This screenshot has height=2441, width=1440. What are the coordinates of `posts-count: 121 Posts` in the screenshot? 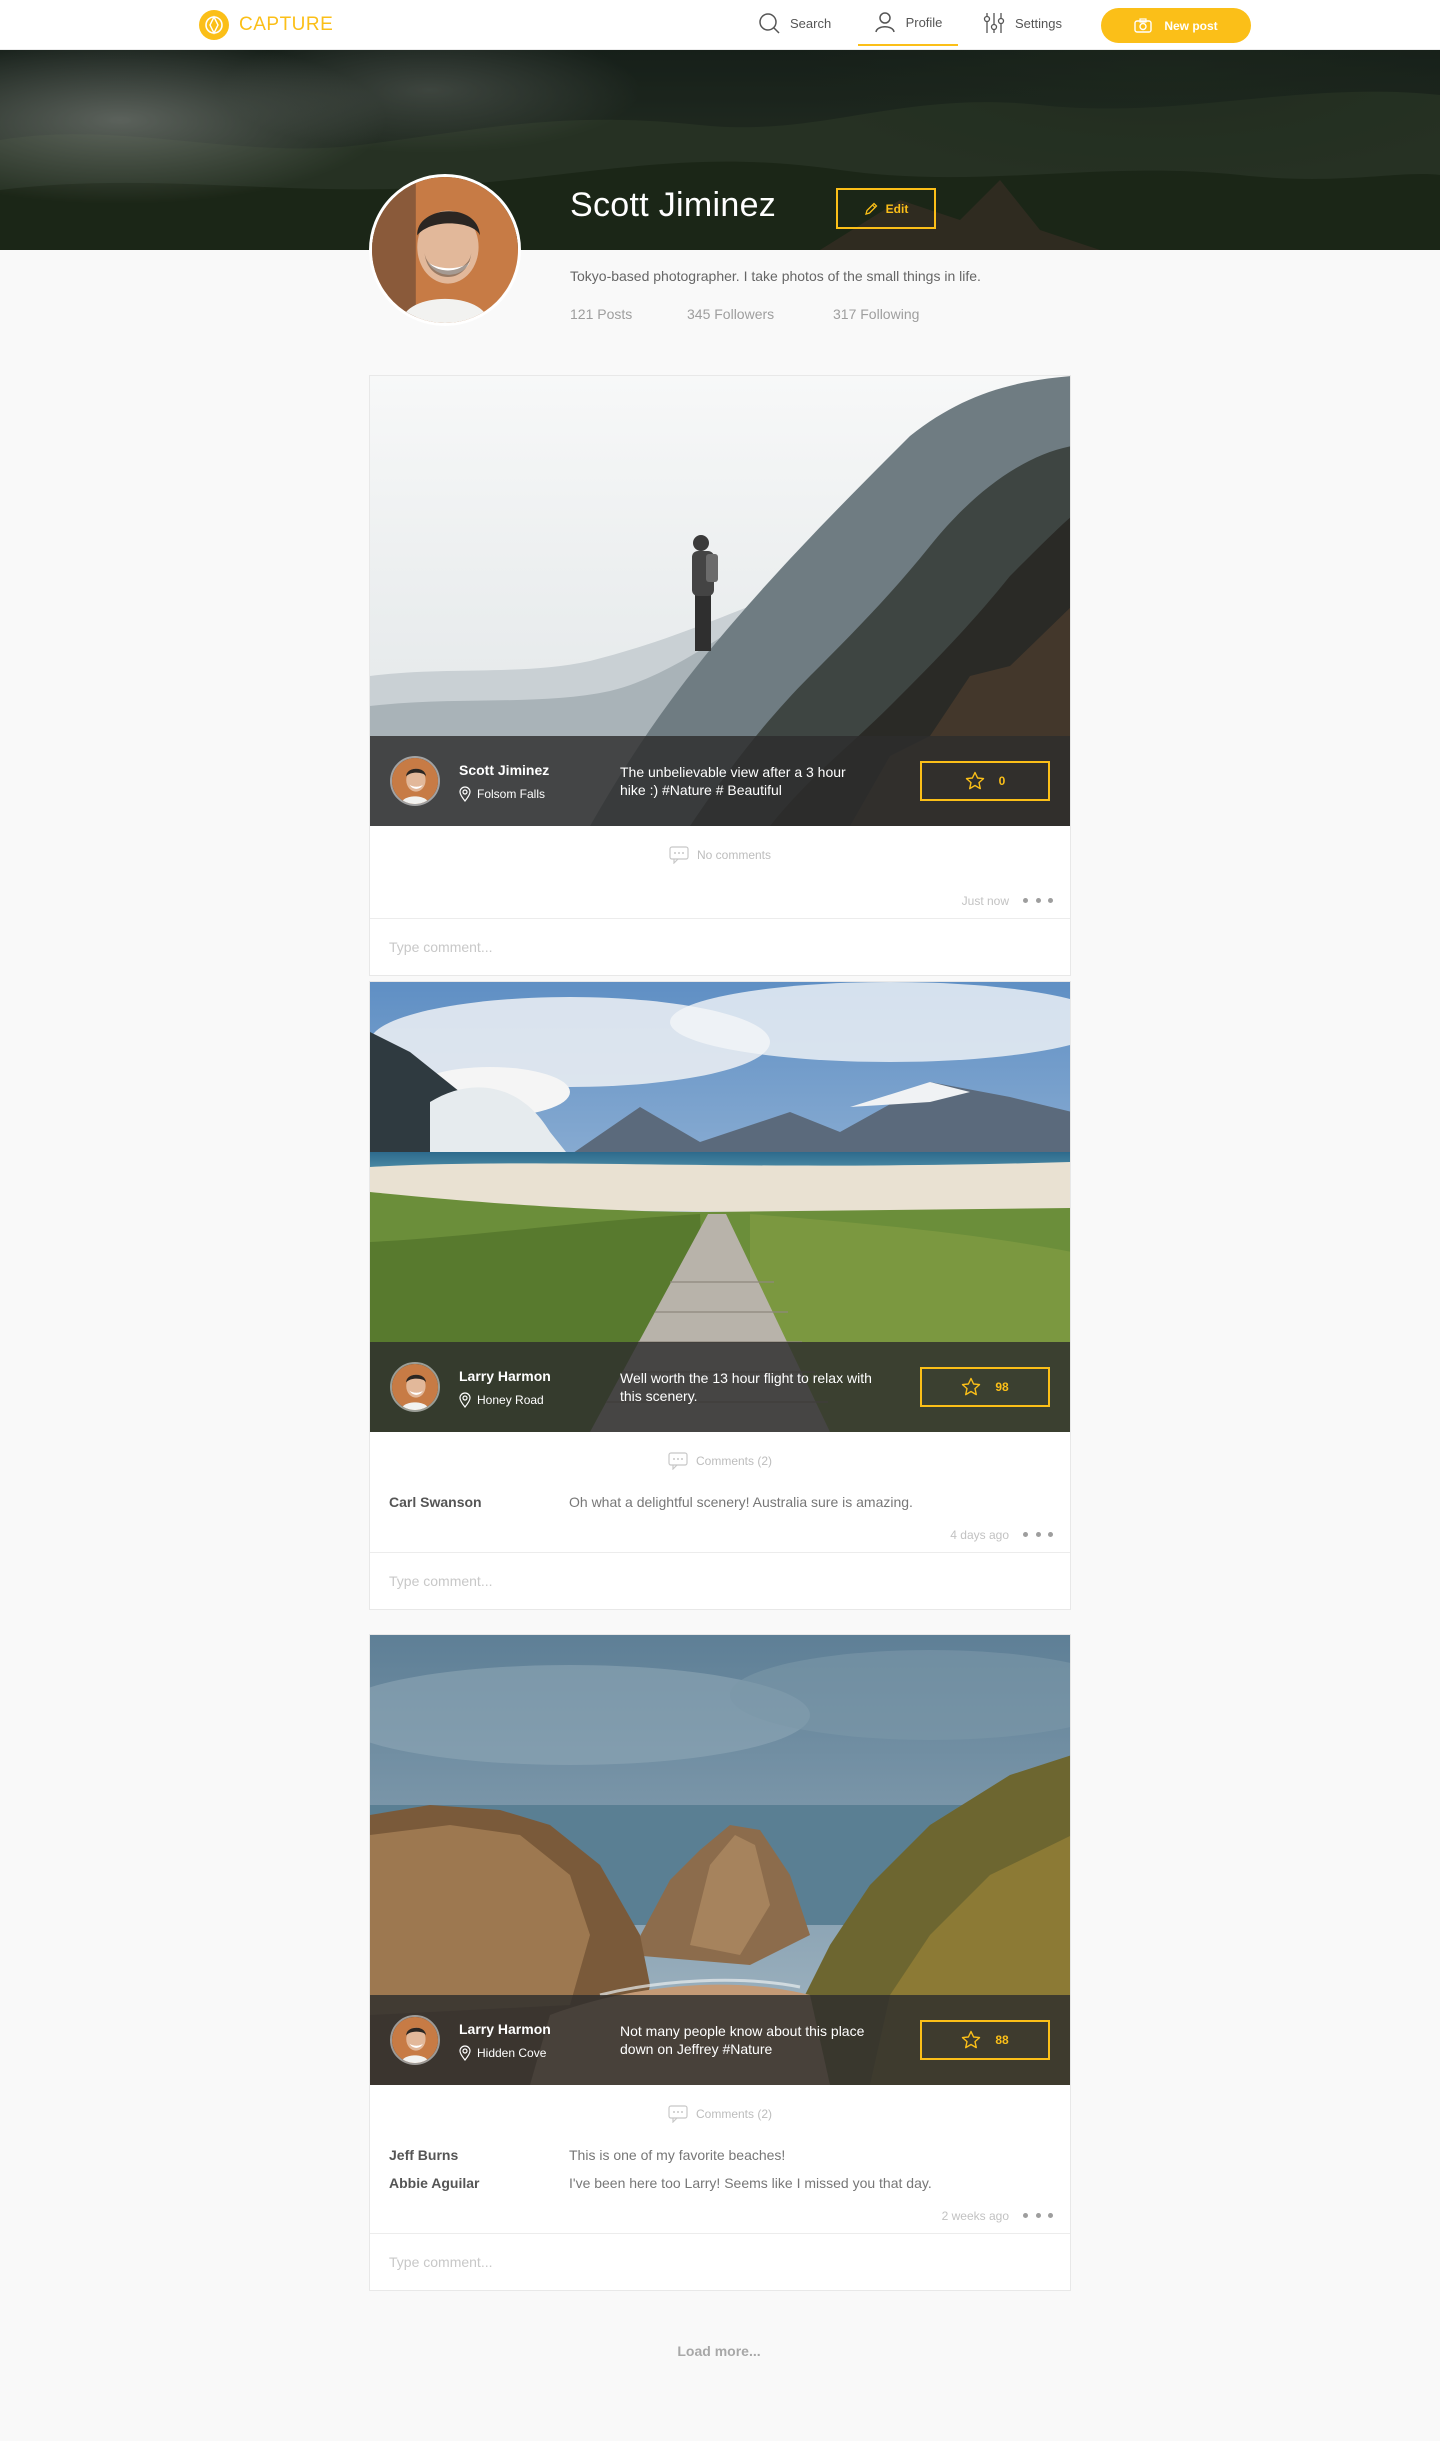 It's located at (628, 314).